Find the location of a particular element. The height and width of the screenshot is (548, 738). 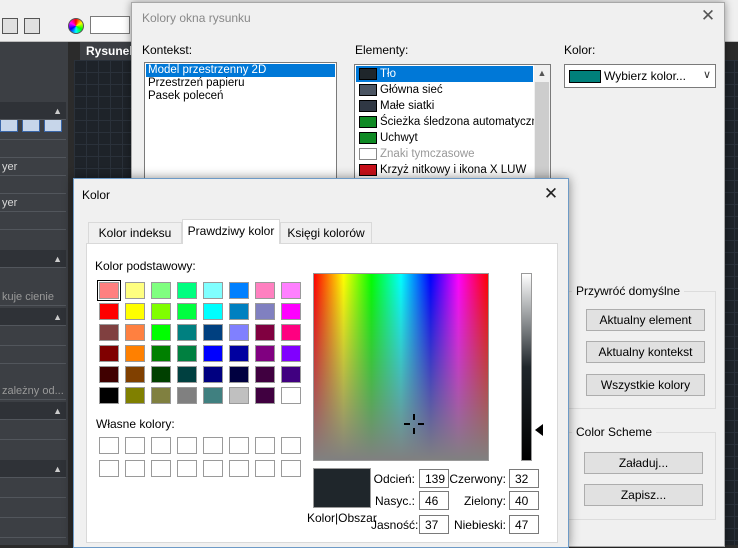

luminance-bar is located at coordinates (526, 367).